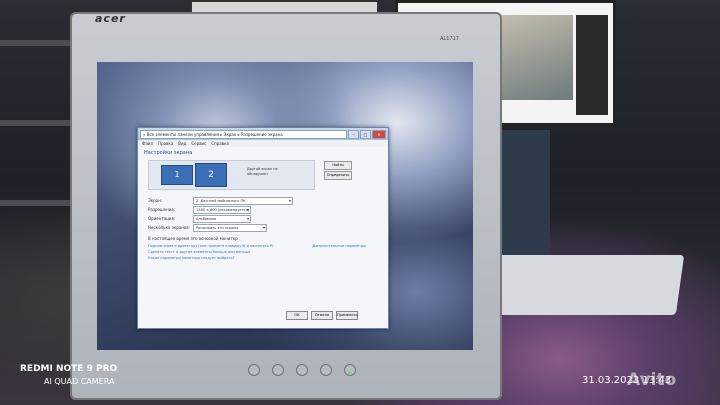 Image resolution: width=720 pixels, height=405 pixels. I want to click on close-button: ✕, so click(379, 134).